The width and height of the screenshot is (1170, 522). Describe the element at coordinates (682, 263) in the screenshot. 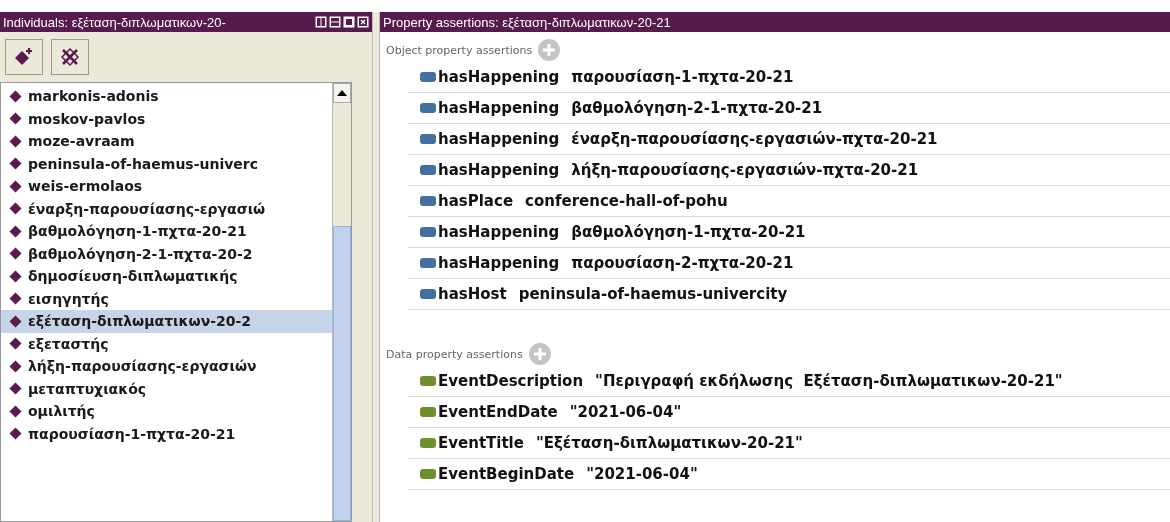

I see `property-value: παρουσίαση-2-πχτα-20-21` at that location.